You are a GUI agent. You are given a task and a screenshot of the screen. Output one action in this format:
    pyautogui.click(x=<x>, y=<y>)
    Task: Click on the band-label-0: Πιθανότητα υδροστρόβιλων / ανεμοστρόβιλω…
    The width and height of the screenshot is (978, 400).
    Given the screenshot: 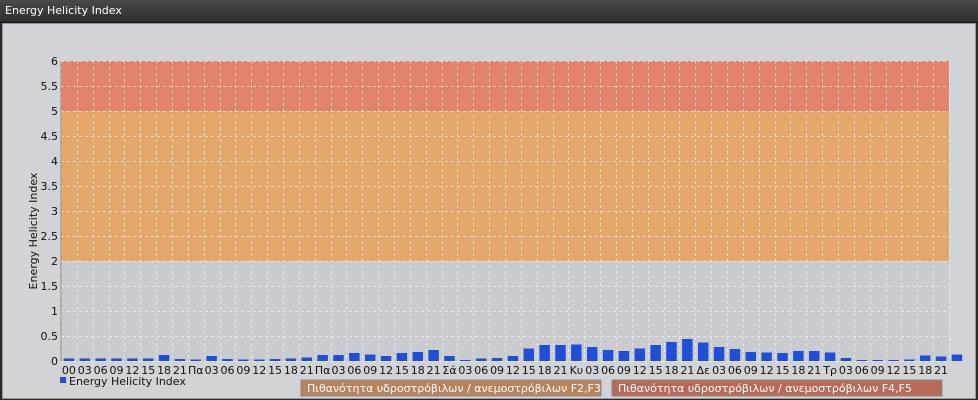 What is the action you would take?
    pyautogui.click(x=451, y=388)
    